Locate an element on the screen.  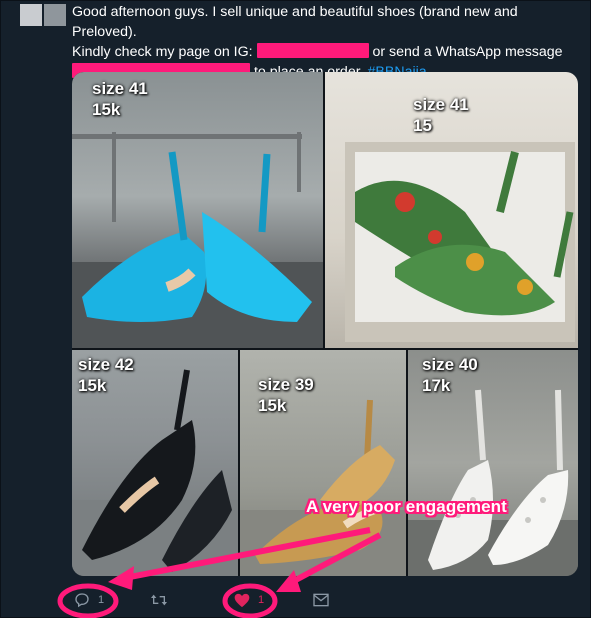
reply-button: 1 is located at coordinates (89, 600).